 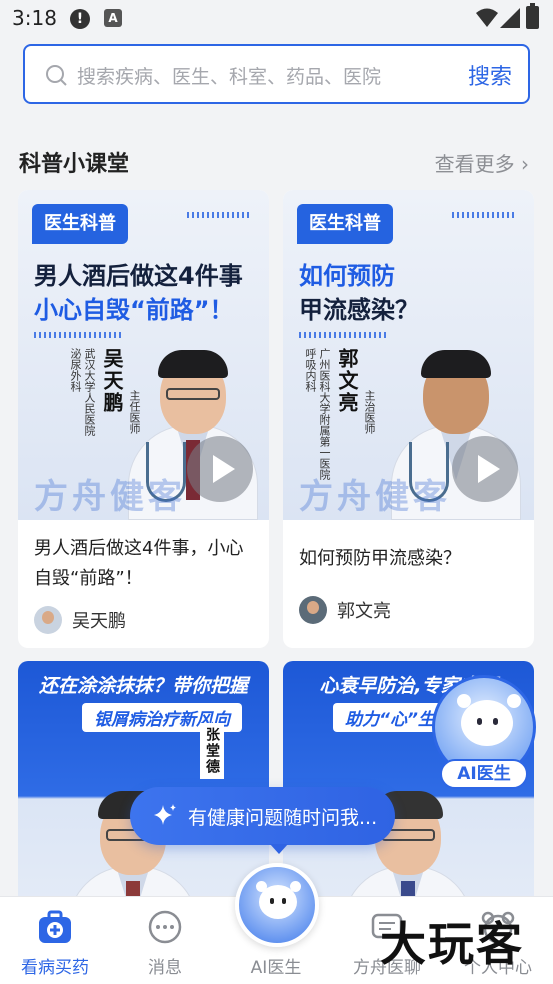 I want to click on sparkle-icon, so click(x=165, y=814).